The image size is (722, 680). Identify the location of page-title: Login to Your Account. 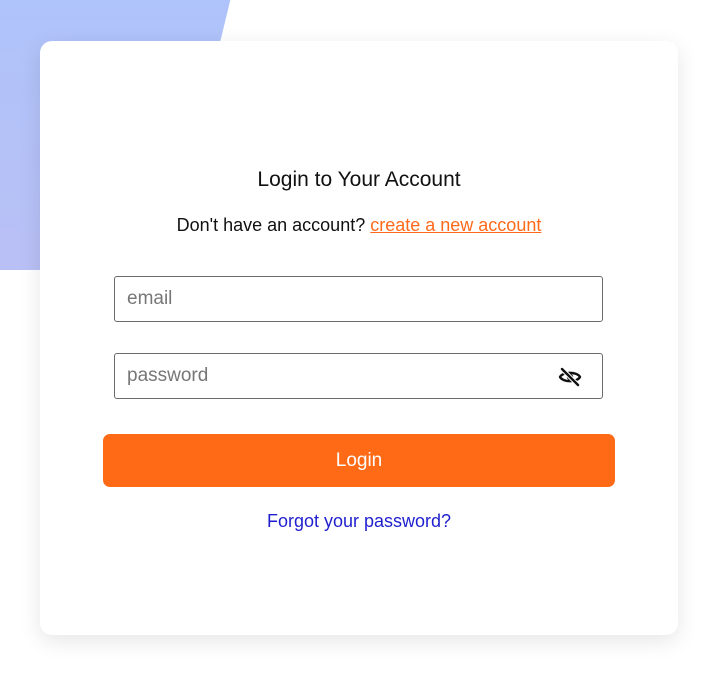
(359, 179).